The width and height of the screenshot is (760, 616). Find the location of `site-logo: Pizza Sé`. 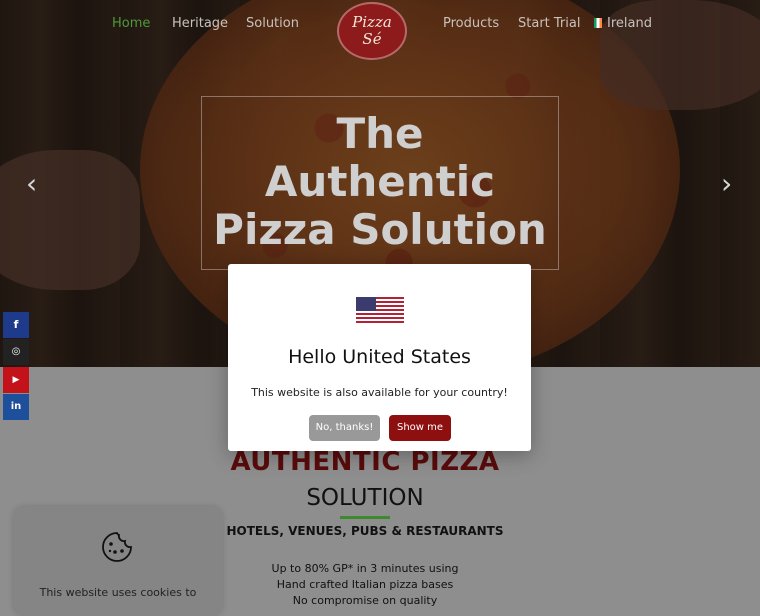

site-logo: Pizza Sé is located at coordinates (372, 31).